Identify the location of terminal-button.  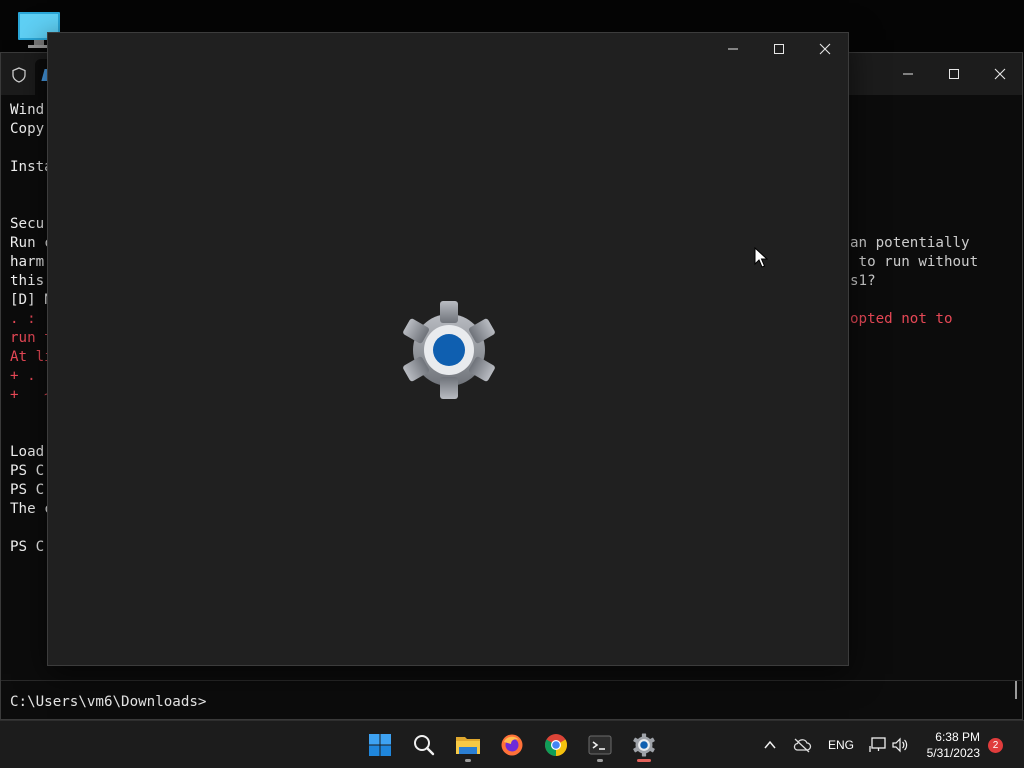
(600, 745).